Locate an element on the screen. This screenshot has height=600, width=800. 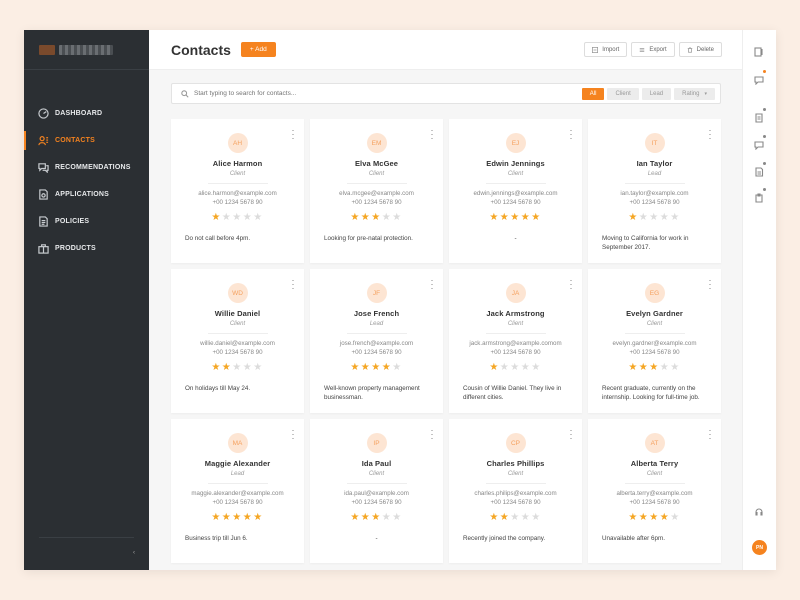
chat-icon is located at coordinates (760, 77).